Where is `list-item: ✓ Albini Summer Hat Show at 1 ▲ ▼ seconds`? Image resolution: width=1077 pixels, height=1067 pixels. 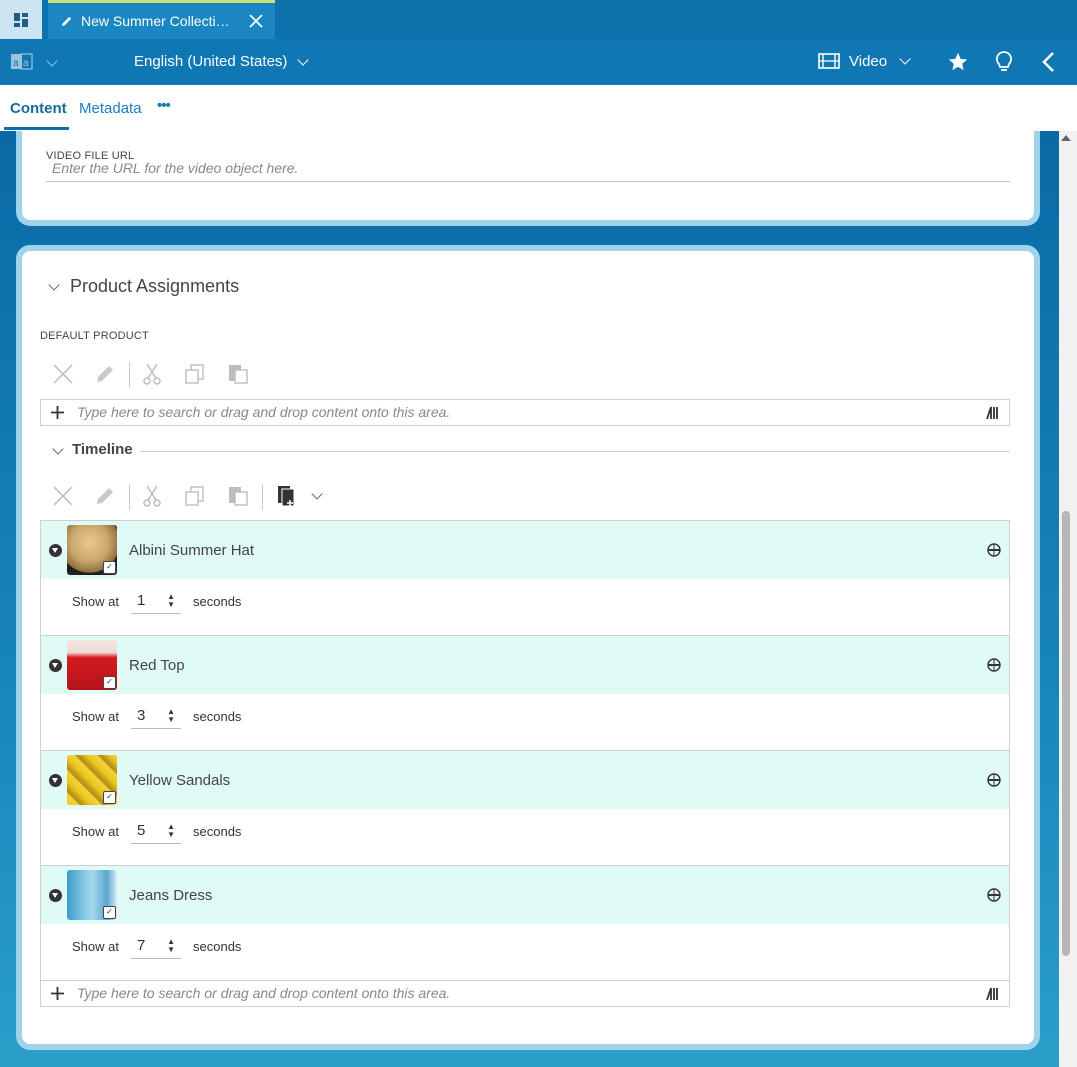 list-item: ✓ Albini Summer Hat Show at 1 ▲ ▼ seconds is located at coordinates (525, 578).